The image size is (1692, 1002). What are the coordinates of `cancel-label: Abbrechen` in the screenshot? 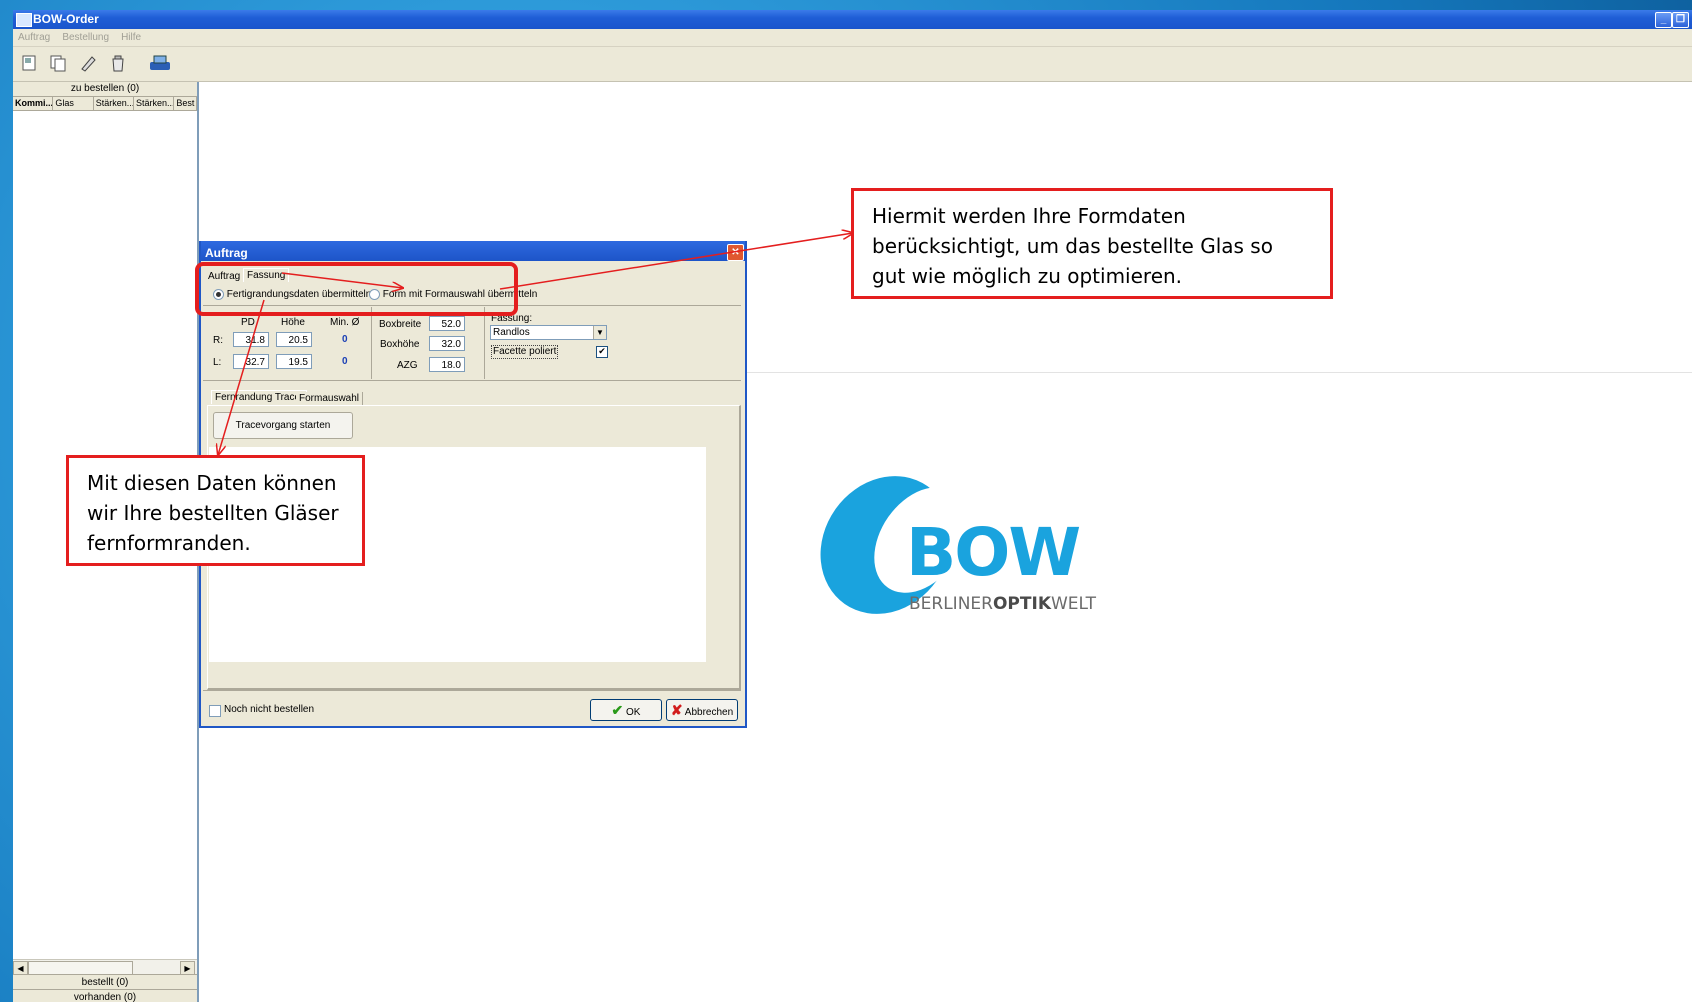 It's located at (709, 712).